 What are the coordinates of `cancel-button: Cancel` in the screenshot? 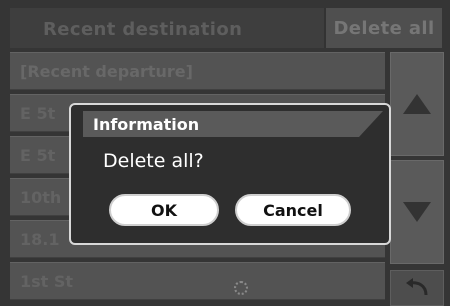 It's located at (293, 210).